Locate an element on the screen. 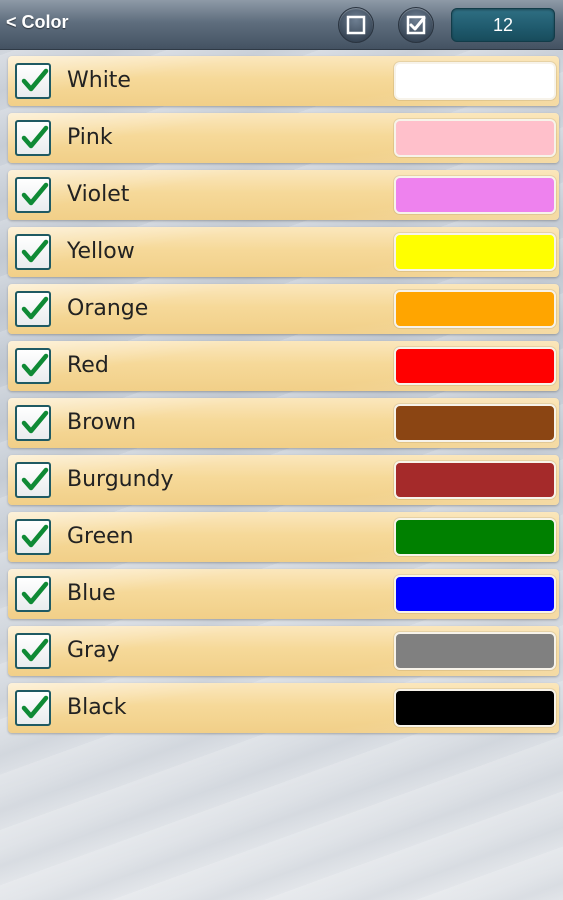 This screenshot has height=900, width=563. color-name-label: Gray is located at coordinates (93, 650).